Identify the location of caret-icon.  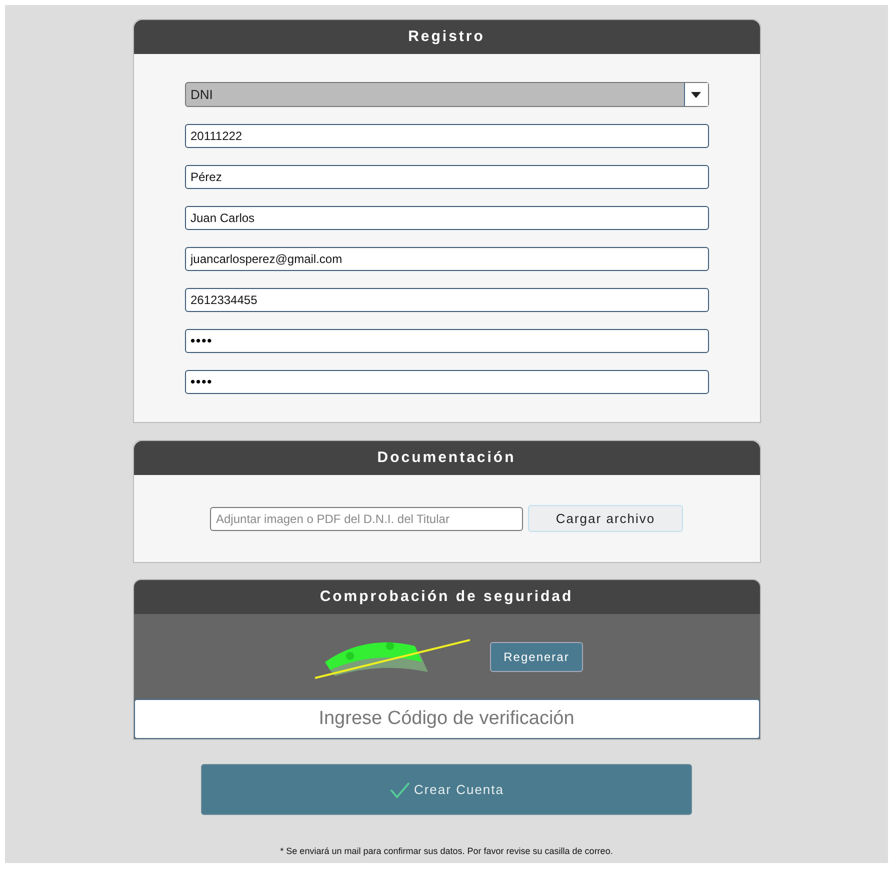
(696, 95).